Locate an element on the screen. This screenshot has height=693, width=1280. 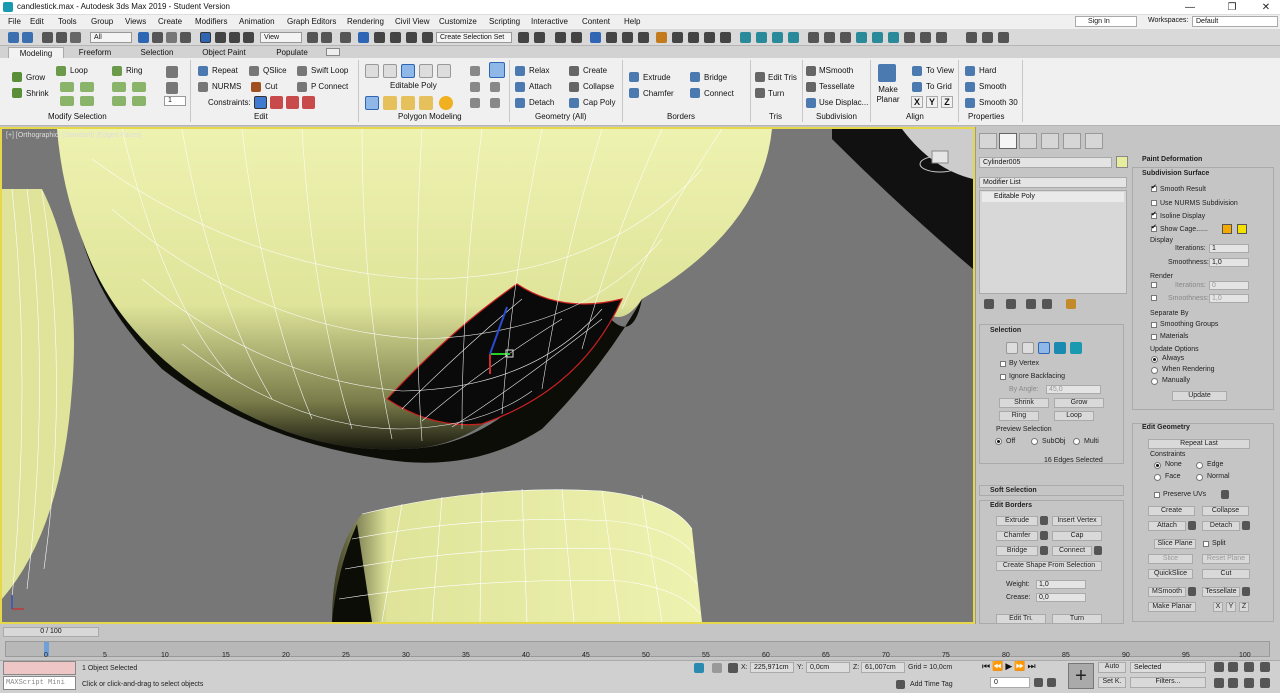
tool-11-icon is located at coordinates (909, 37).